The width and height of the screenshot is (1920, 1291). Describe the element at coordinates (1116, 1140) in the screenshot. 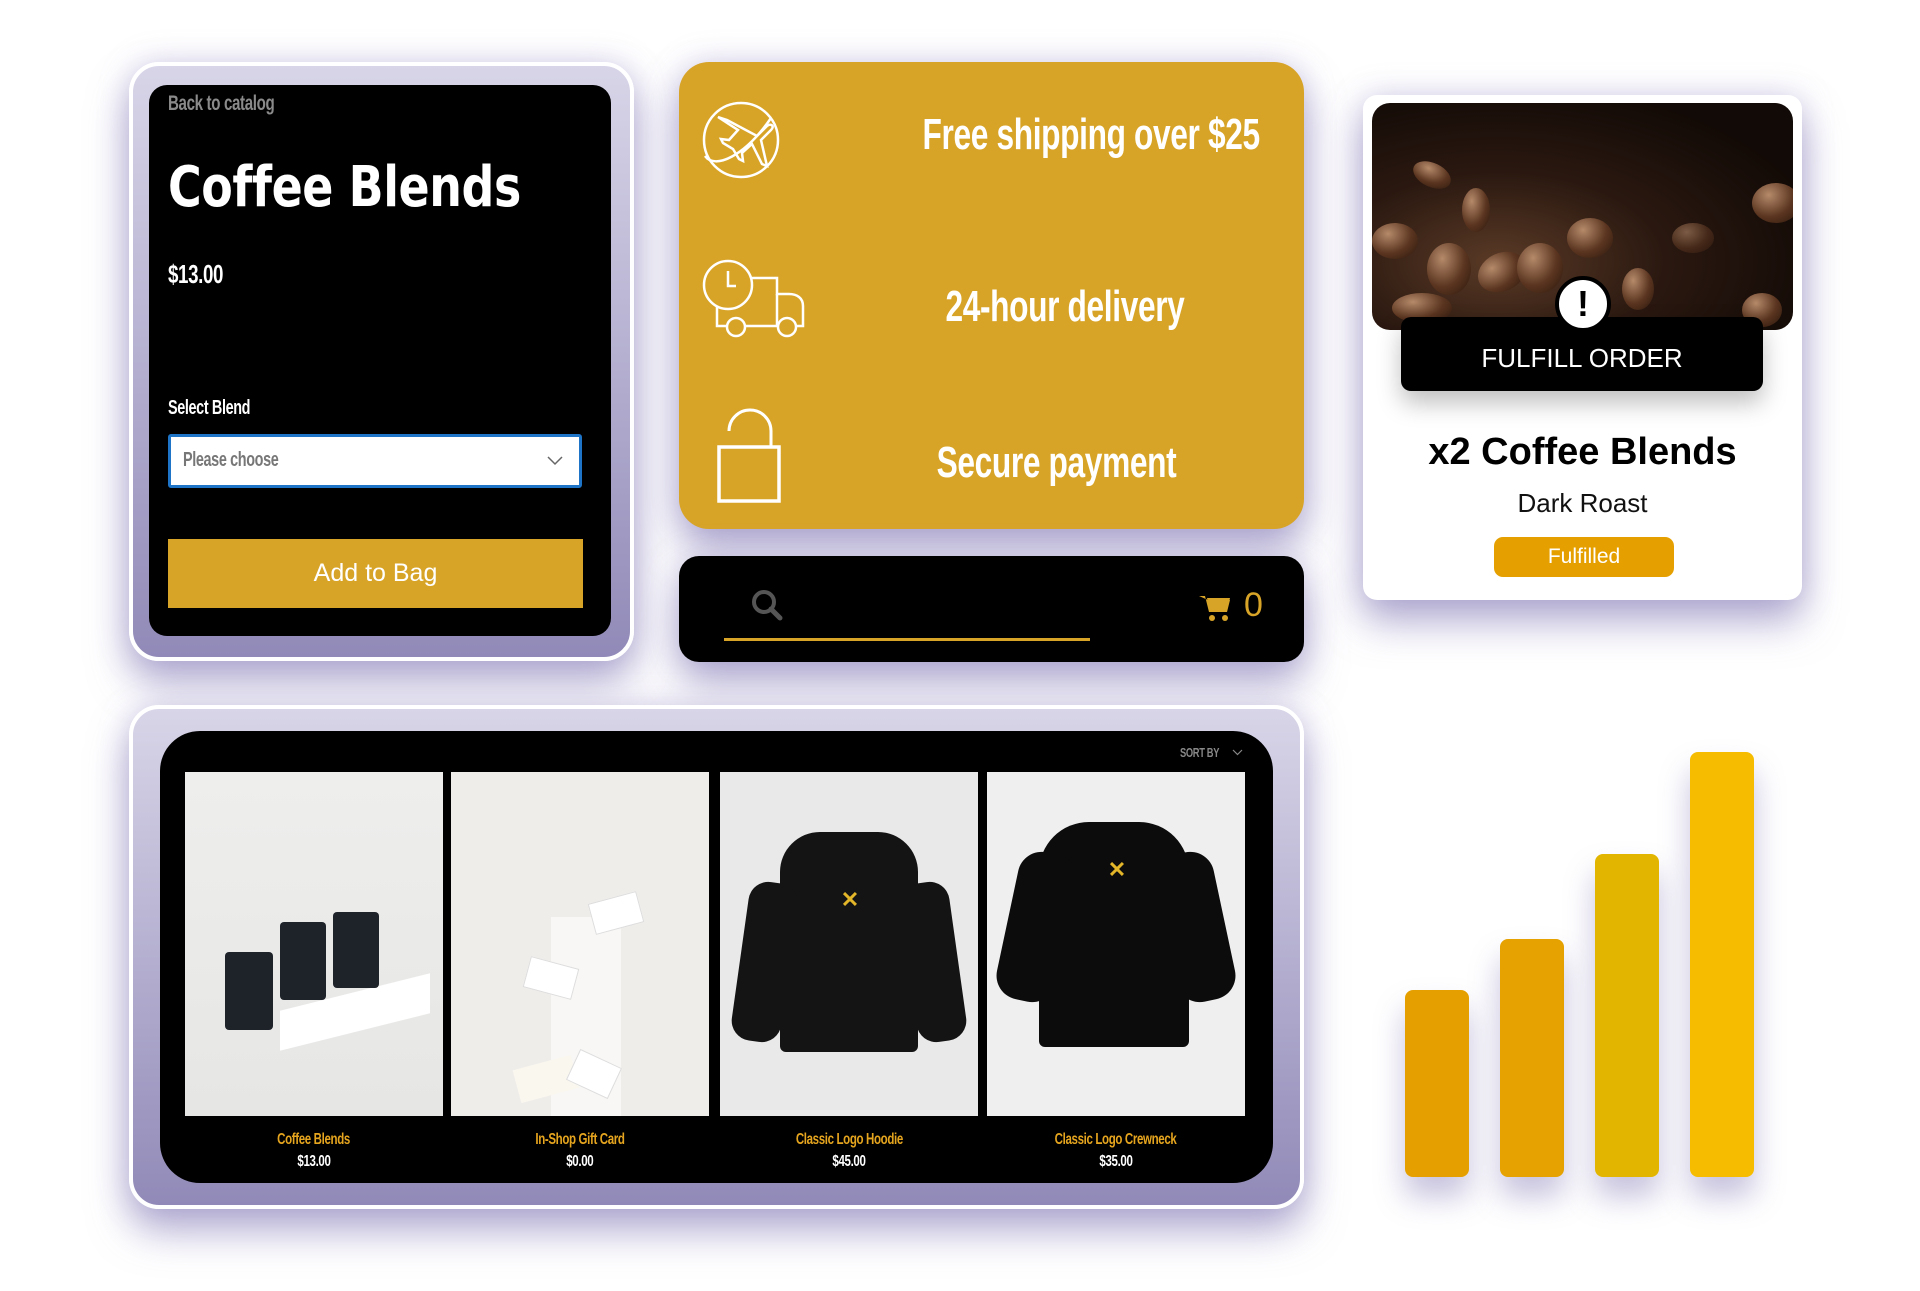

I see `product-name: Classic Logo Crewneck` at that location.